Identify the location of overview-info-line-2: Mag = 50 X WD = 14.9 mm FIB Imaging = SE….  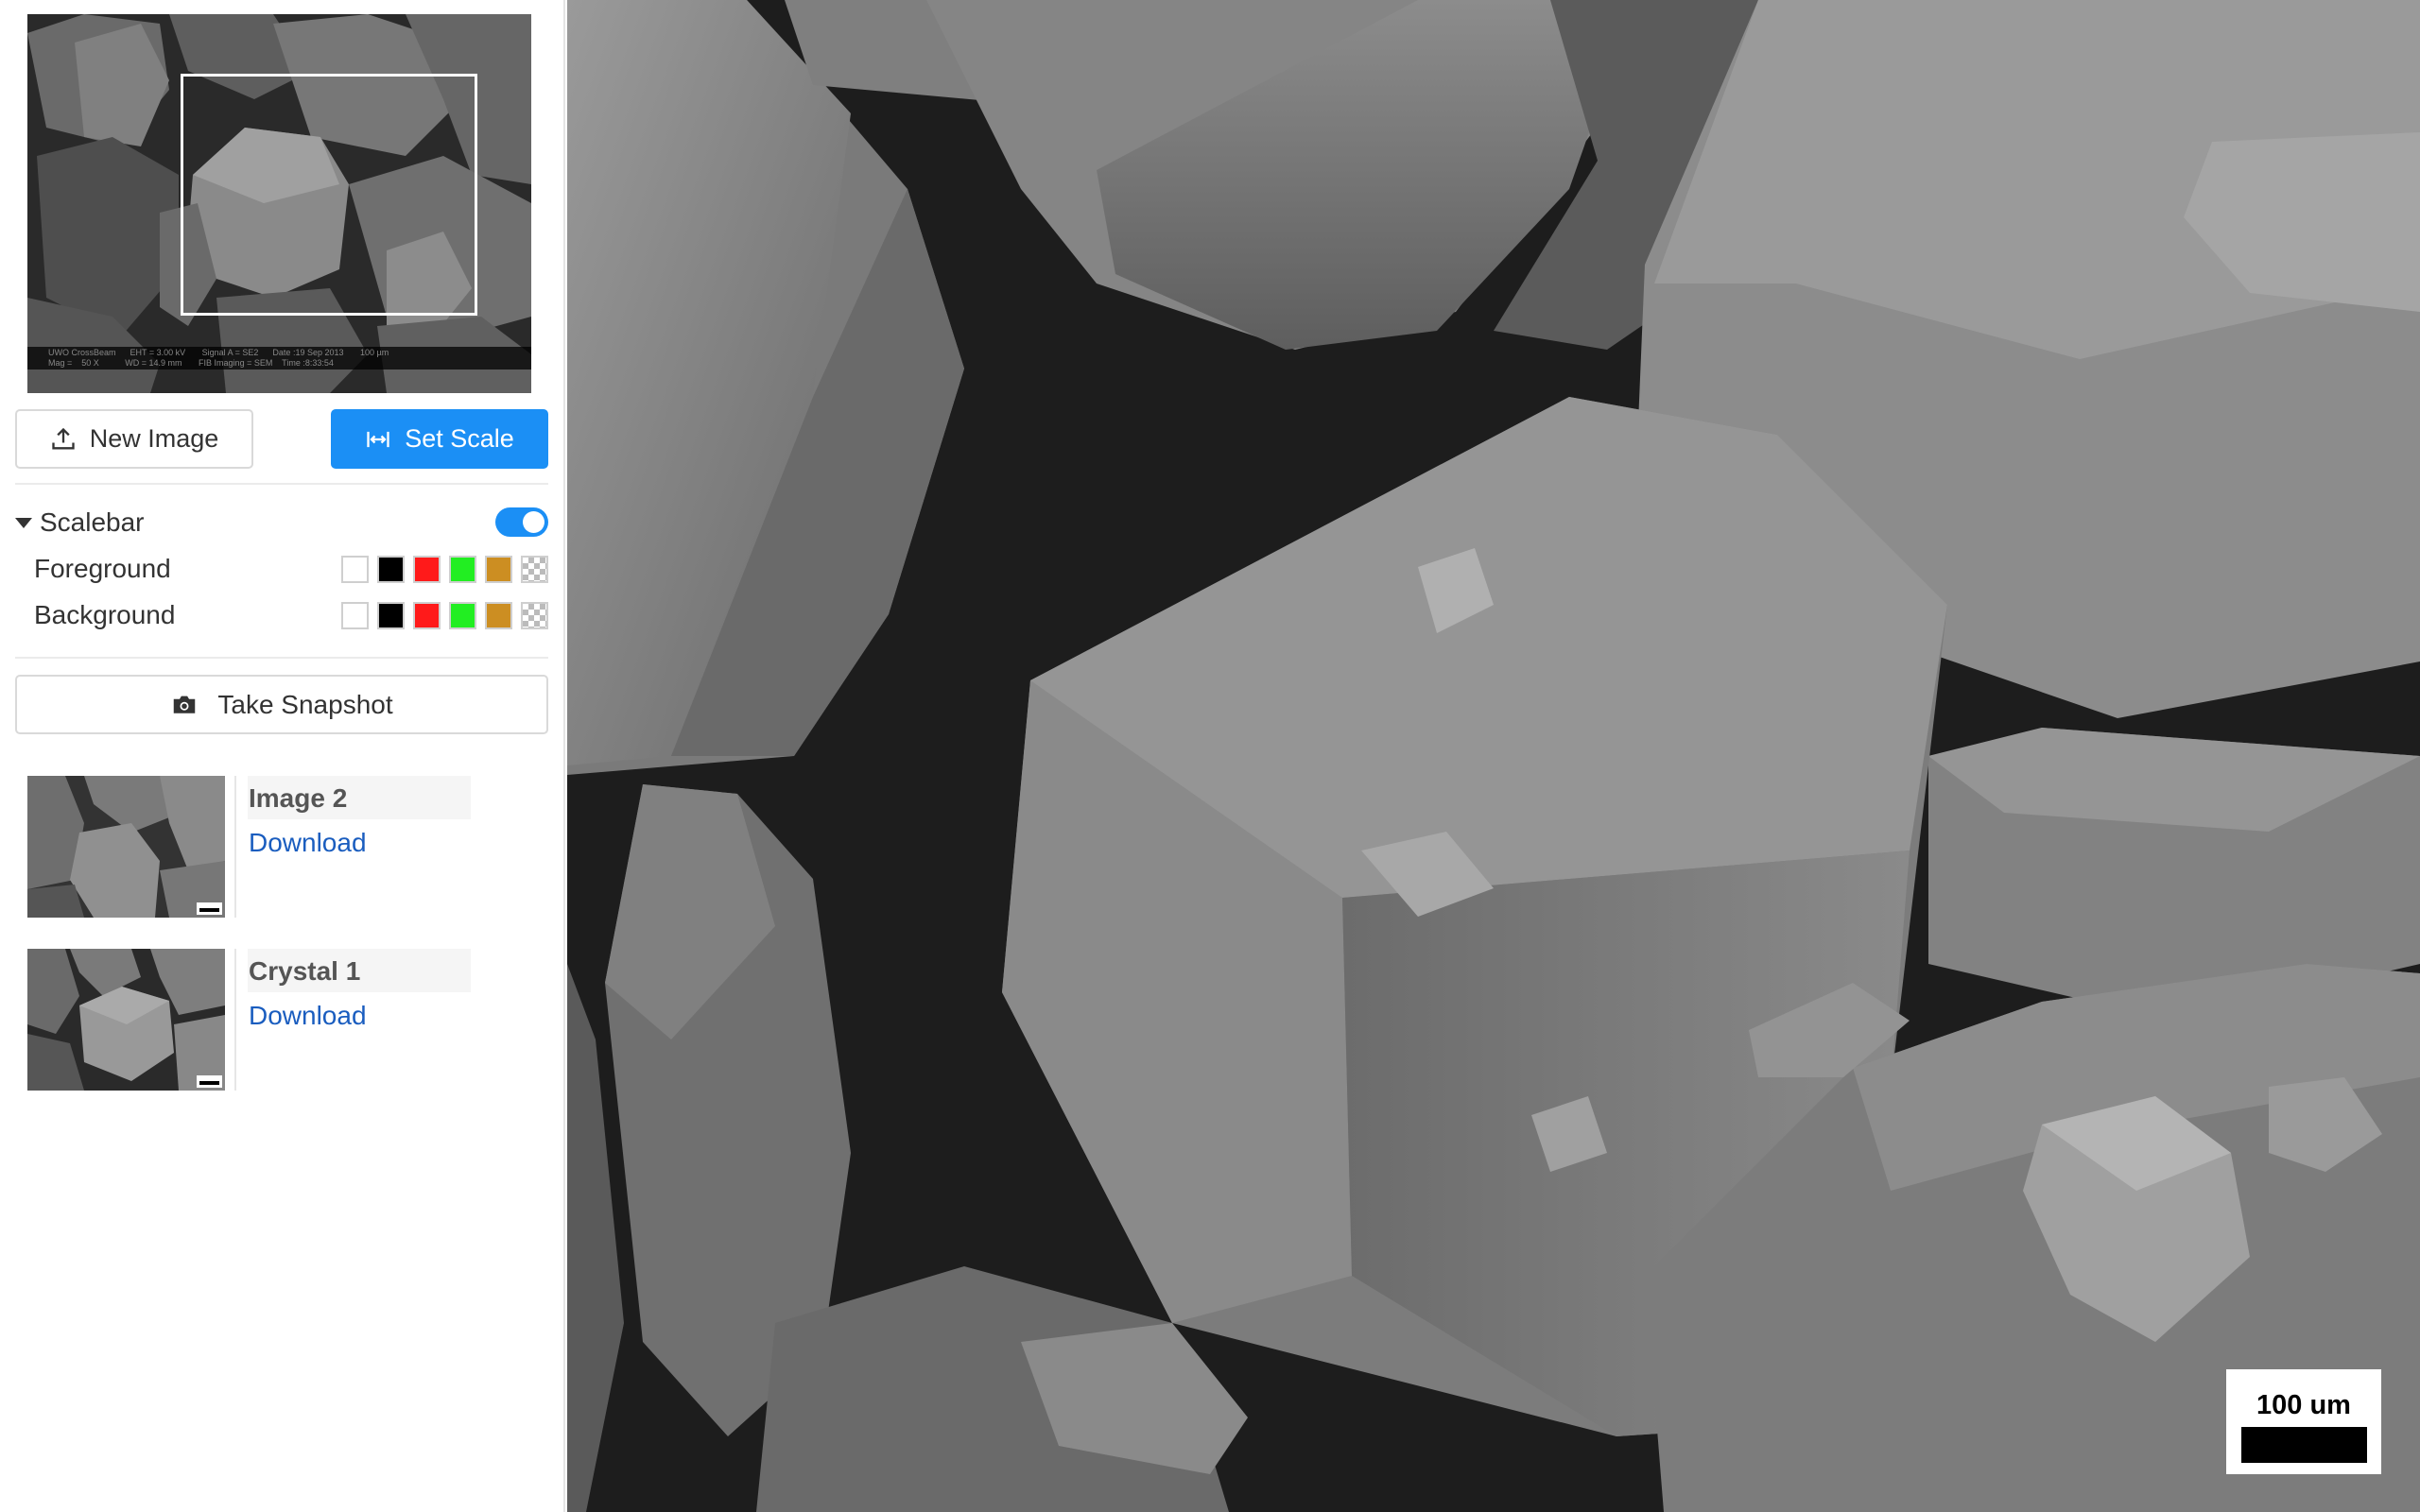
(191, 363).